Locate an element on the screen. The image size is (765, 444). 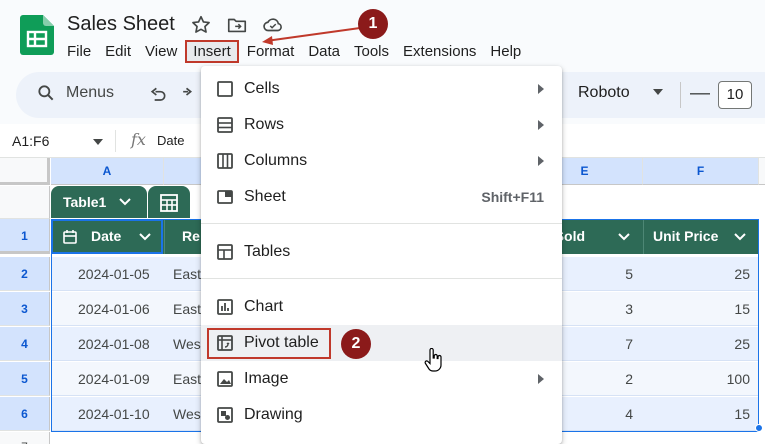
menu-edit: Edit is located at coordinates (118, 51).